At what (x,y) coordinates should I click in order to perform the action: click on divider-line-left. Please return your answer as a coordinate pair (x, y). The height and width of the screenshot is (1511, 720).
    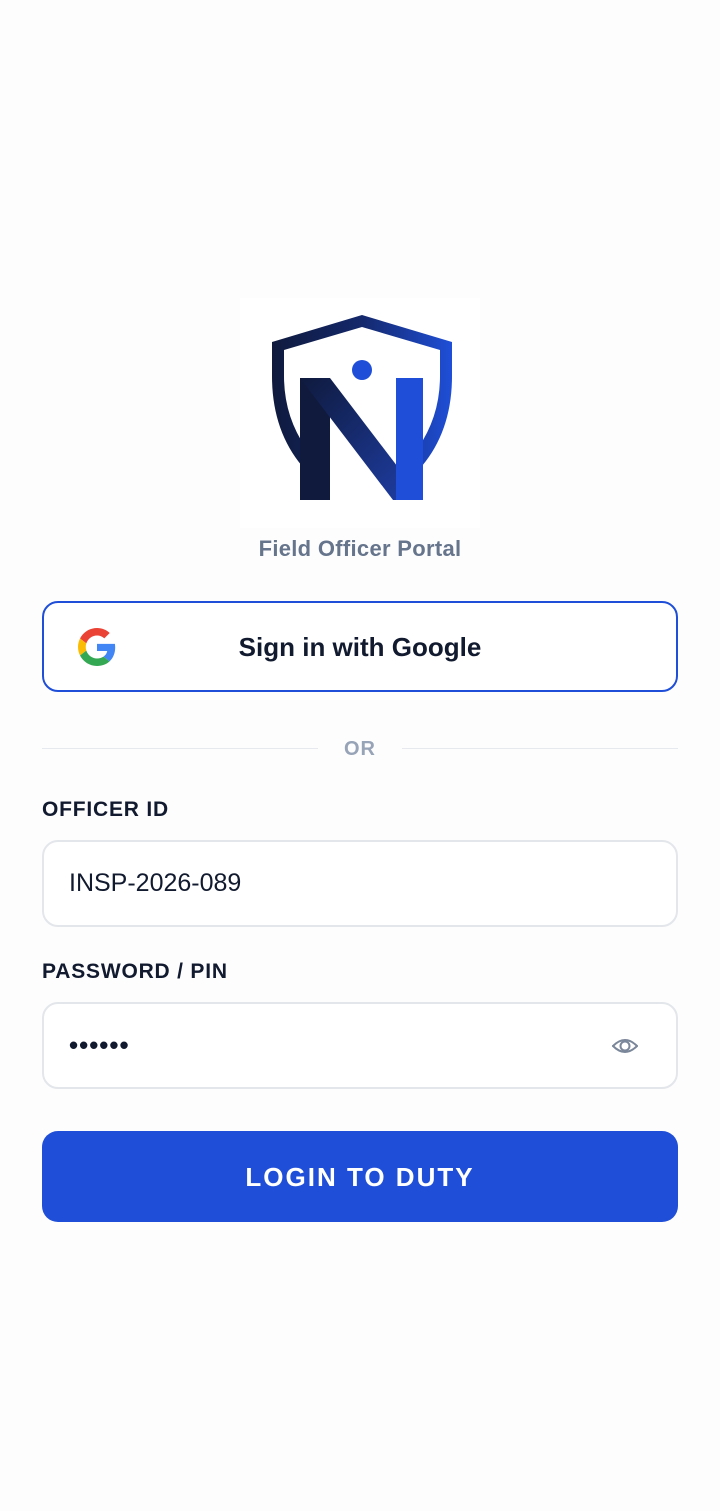
    Looking at the image, I should click on (180, 748).